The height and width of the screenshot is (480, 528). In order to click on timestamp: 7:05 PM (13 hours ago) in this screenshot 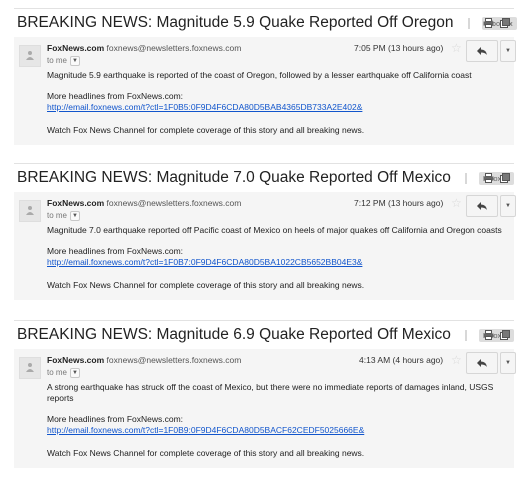, I will do `click(399, 48)`.